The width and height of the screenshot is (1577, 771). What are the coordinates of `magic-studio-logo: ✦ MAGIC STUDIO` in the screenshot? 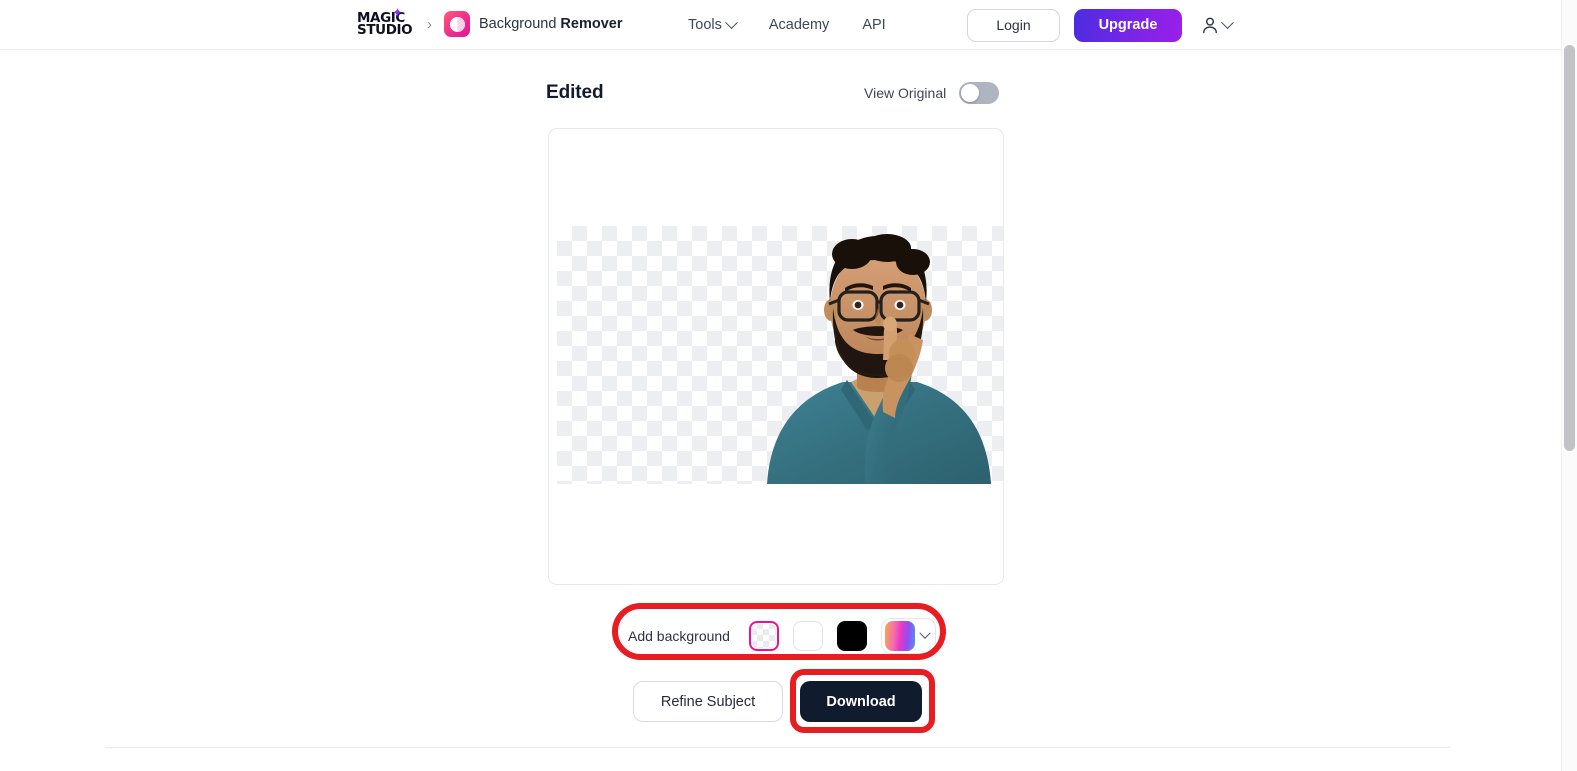 It's located at (386, 22).